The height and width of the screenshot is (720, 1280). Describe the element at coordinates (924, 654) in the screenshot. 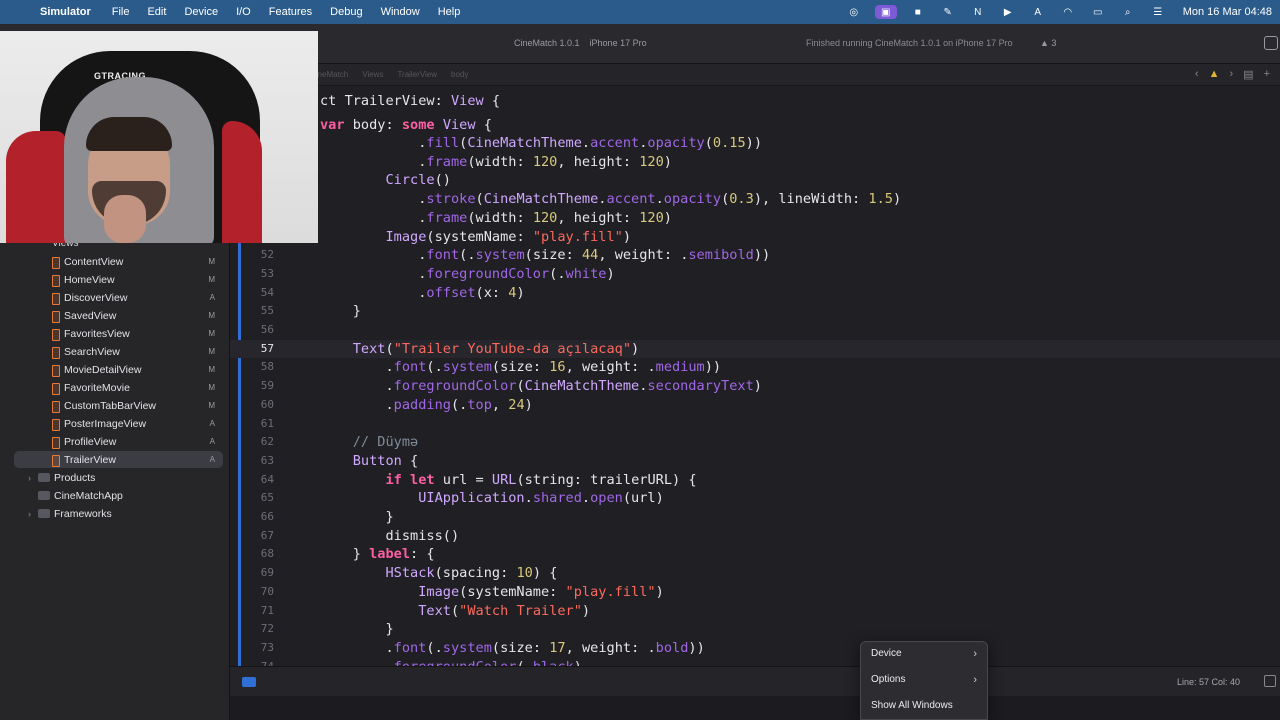

I see `menu-item-device: Device ›` at that location.